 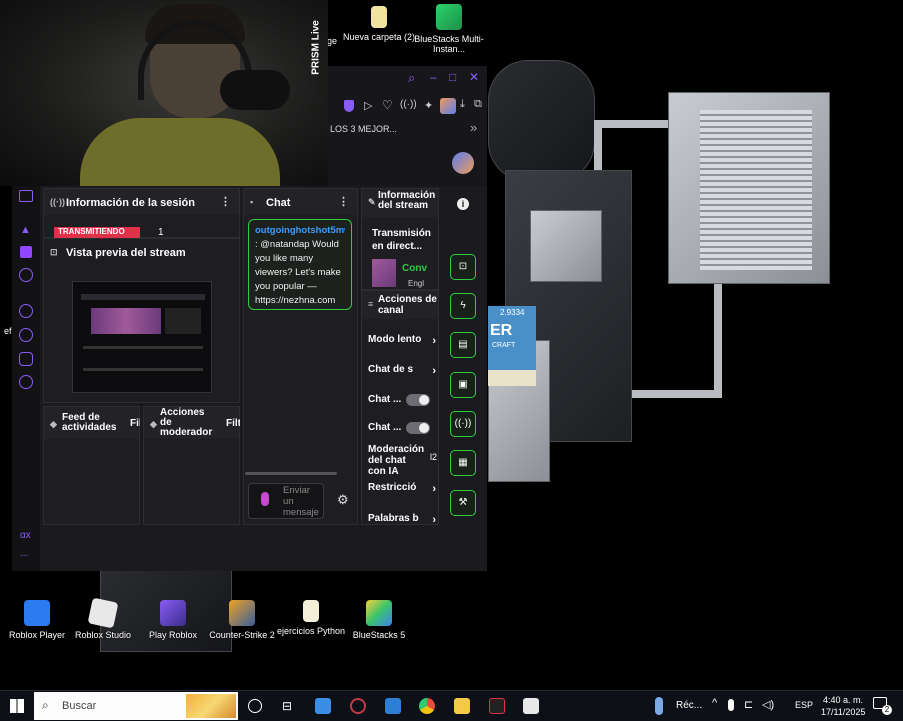 What do you see at coordinates (300, 231) in the screenshot?
I see `chat-message-user: outgoinghotshot5mwXX` at bounding box center [300, 231].